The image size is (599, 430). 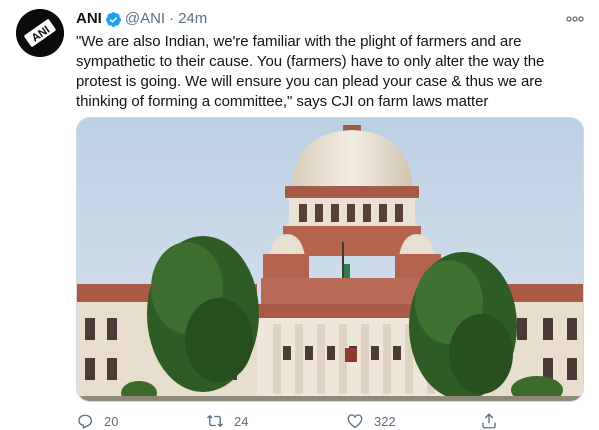 I want to click on avatar: ANI, so click(x=40, y=33).